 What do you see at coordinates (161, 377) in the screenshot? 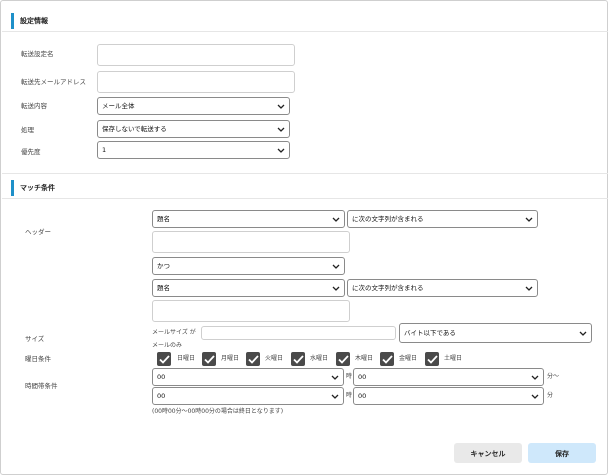
I see `time-from-hour-value: 00` at bounding box center [161, 377].